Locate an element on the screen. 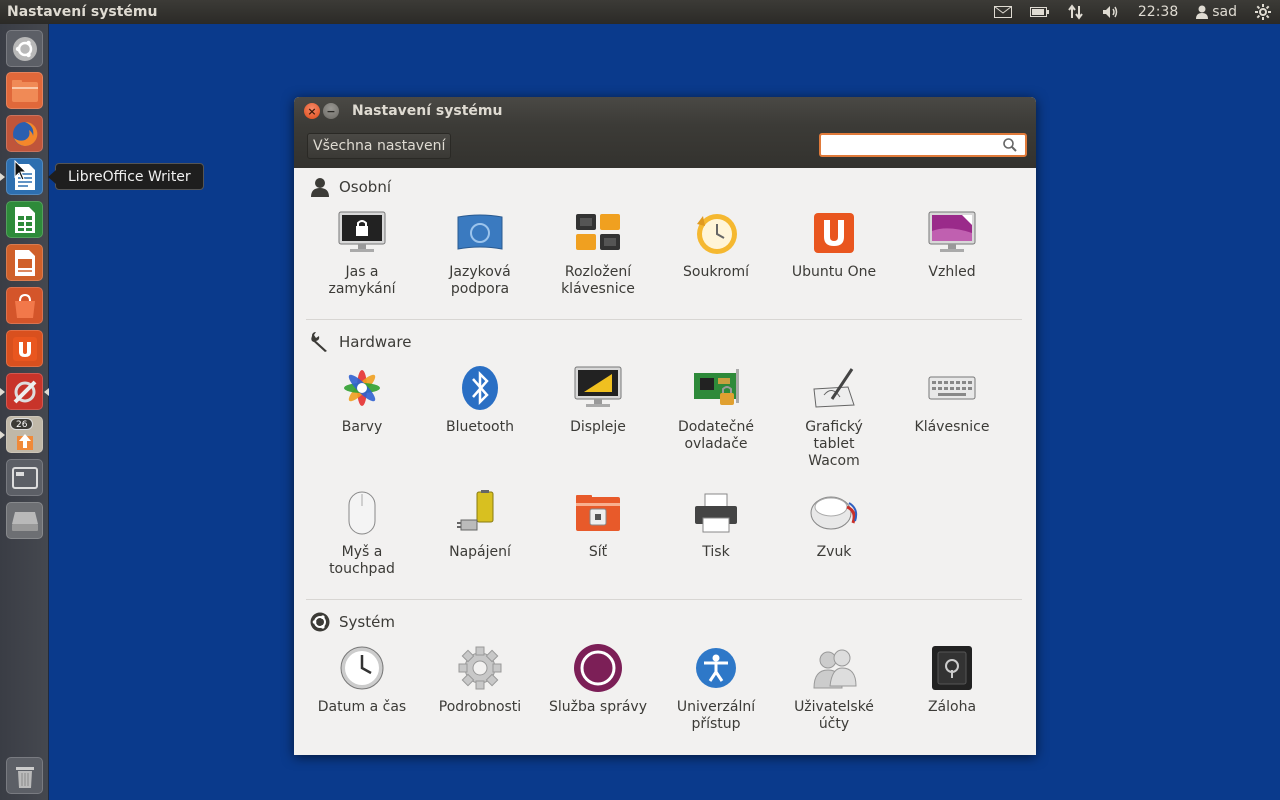  item-date-time: Datum a čas is located at coordinates (362, 679).